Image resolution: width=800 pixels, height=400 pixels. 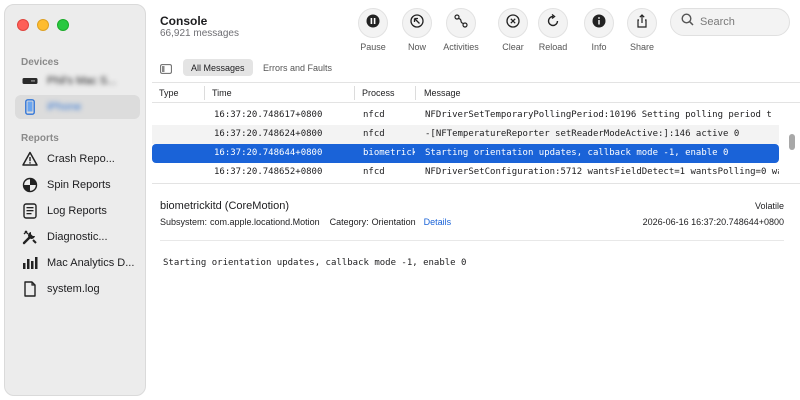 I want to click on now-button: Now, so click(x=417, y=30).